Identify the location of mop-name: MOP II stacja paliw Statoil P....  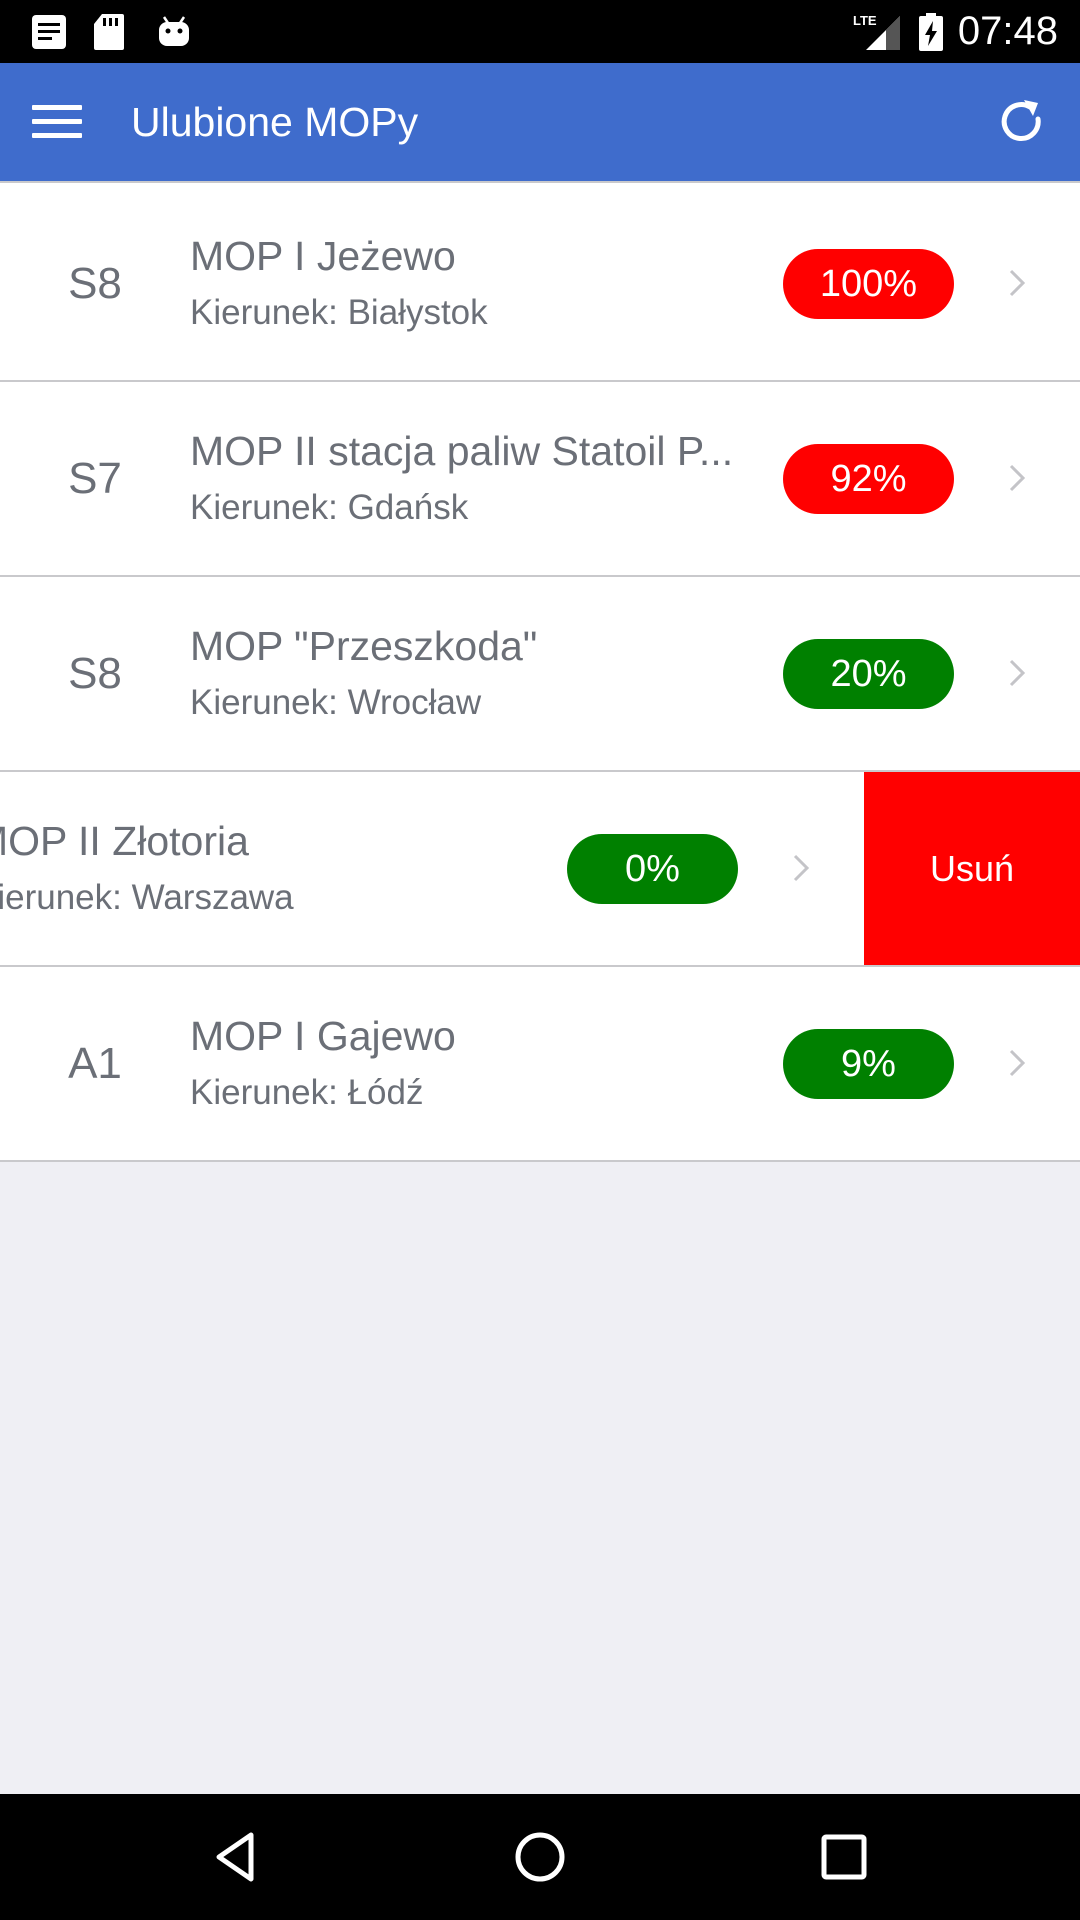
(462, 451).